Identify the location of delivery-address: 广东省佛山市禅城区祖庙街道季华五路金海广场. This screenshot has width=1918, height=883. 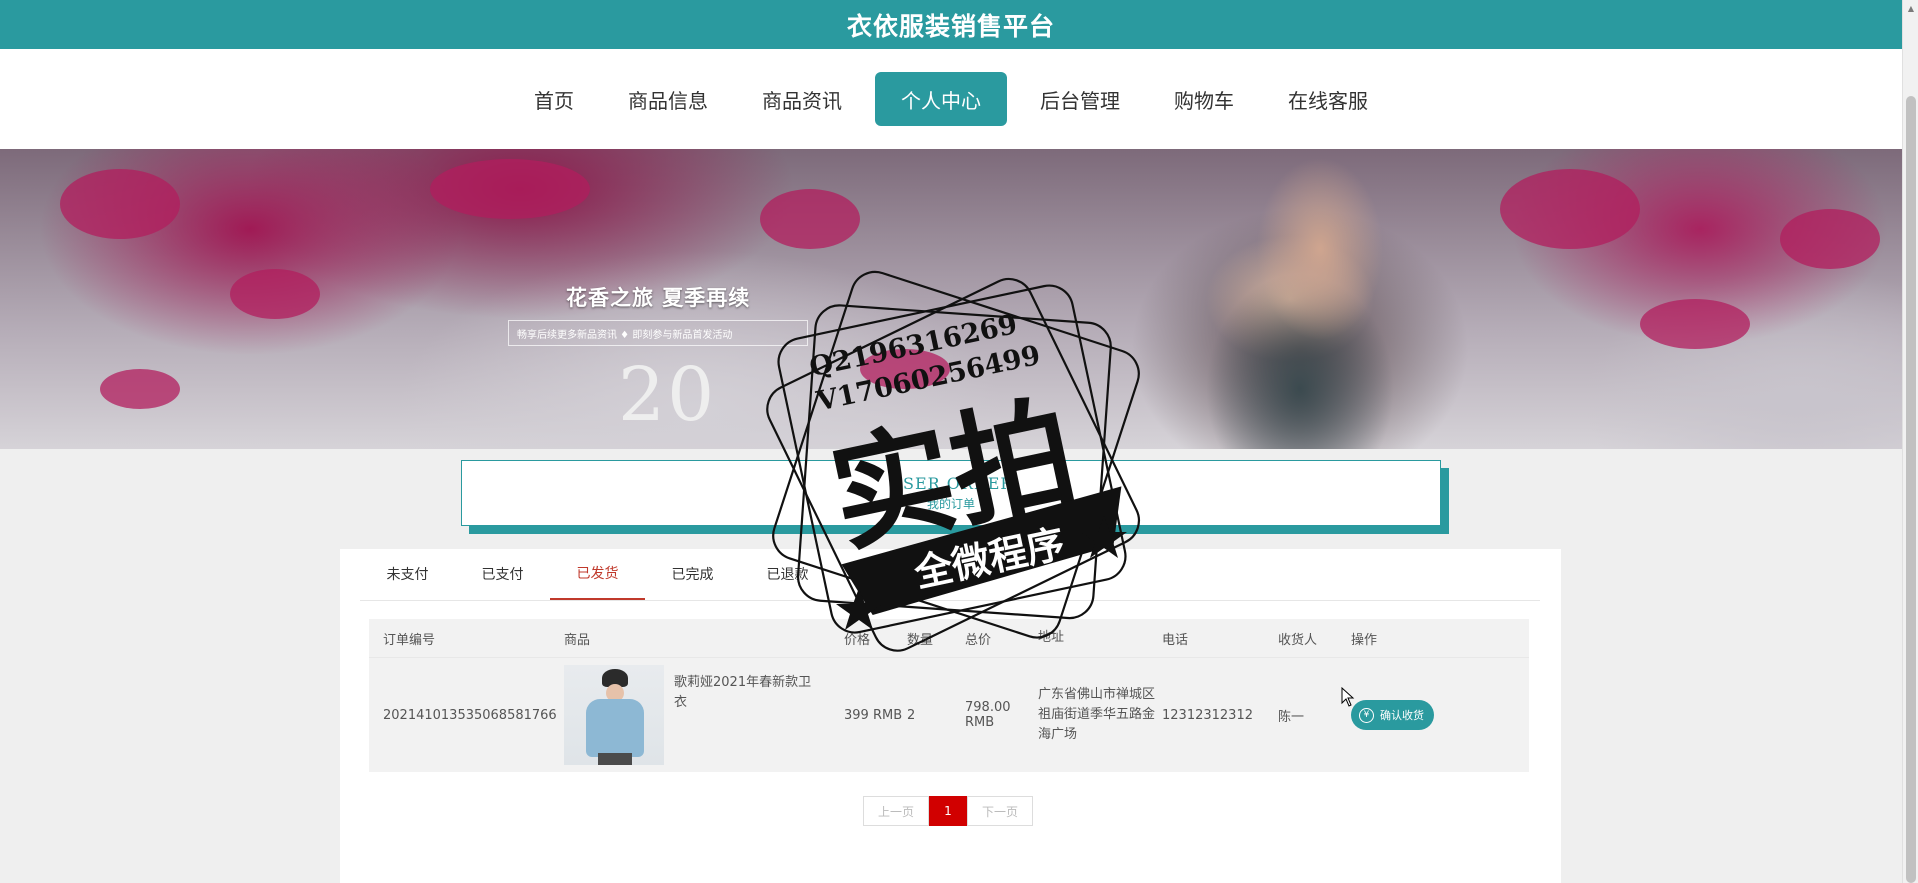
(1097, 714).